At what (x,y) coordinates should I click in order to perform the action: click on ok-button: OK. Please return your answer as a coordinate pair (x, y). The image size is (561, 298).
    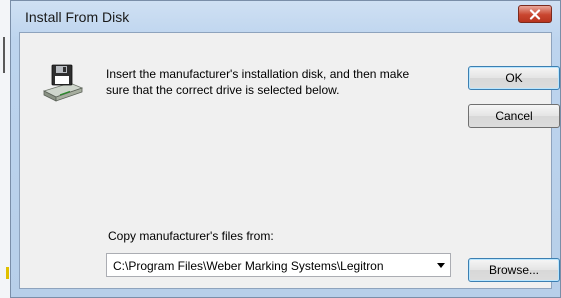
    Looking at the image, I should click on (514, 78).